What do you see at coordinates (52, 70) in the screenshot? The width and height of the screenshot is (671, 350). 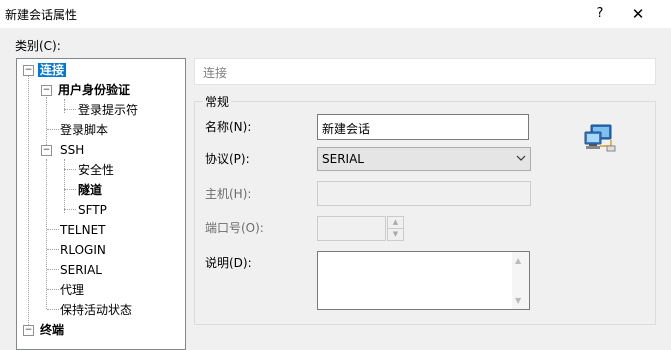 I see `tree-item-connection: 连接` at bounding box center [52, 70].